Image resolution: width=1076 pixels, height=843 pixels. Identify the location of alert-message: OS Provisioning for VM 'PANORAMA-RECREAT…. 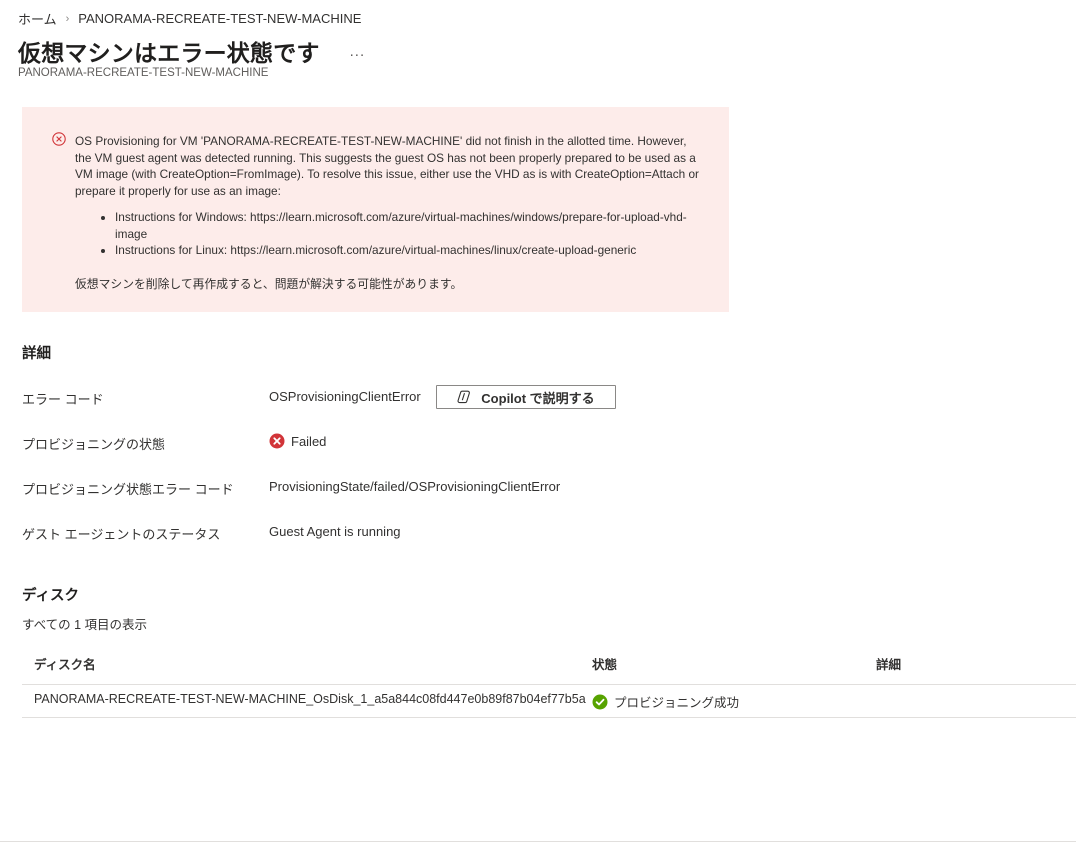
(387, 166).